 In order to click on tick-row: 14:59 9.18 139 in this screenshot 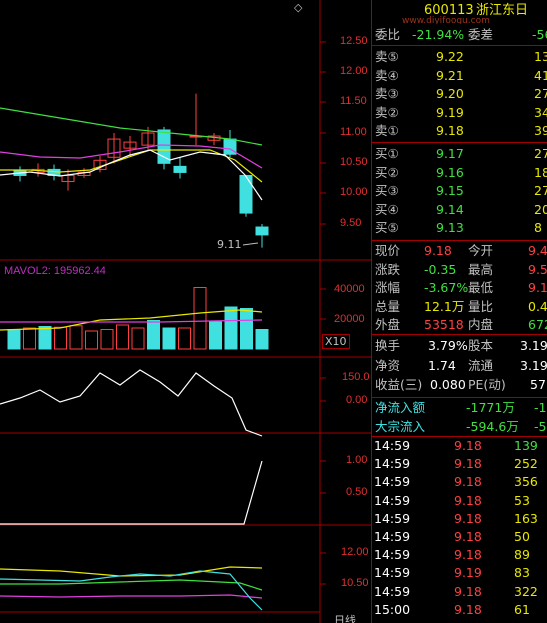, I will do `click(459, 446)`.